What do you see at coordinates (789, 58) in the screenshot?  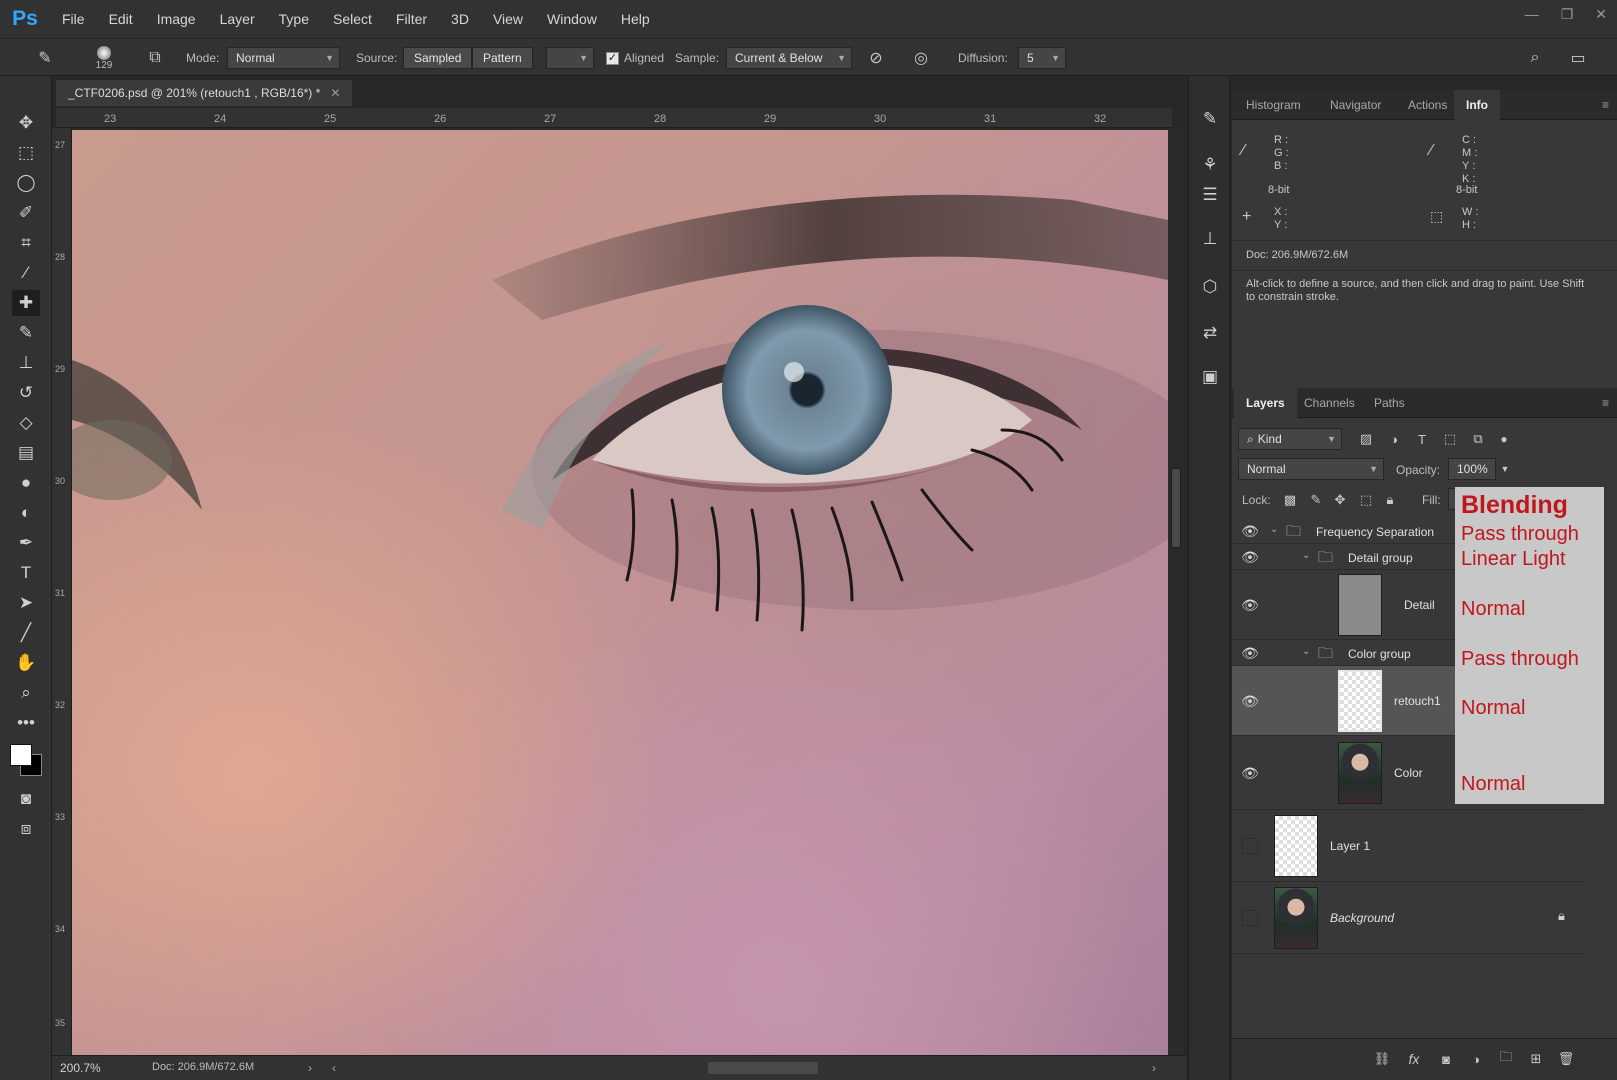 I see `sample-dropdown: Current & Below ▼` at bounding box center [789, 58].